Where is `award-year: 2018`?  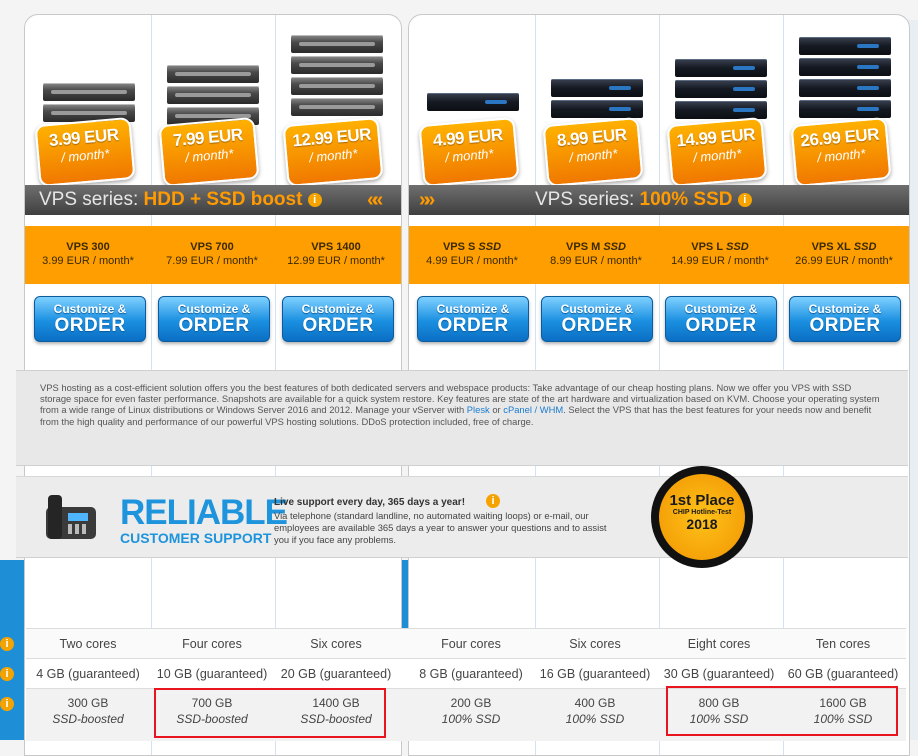
award-year: 2018 is located at coordinates (702, 524).